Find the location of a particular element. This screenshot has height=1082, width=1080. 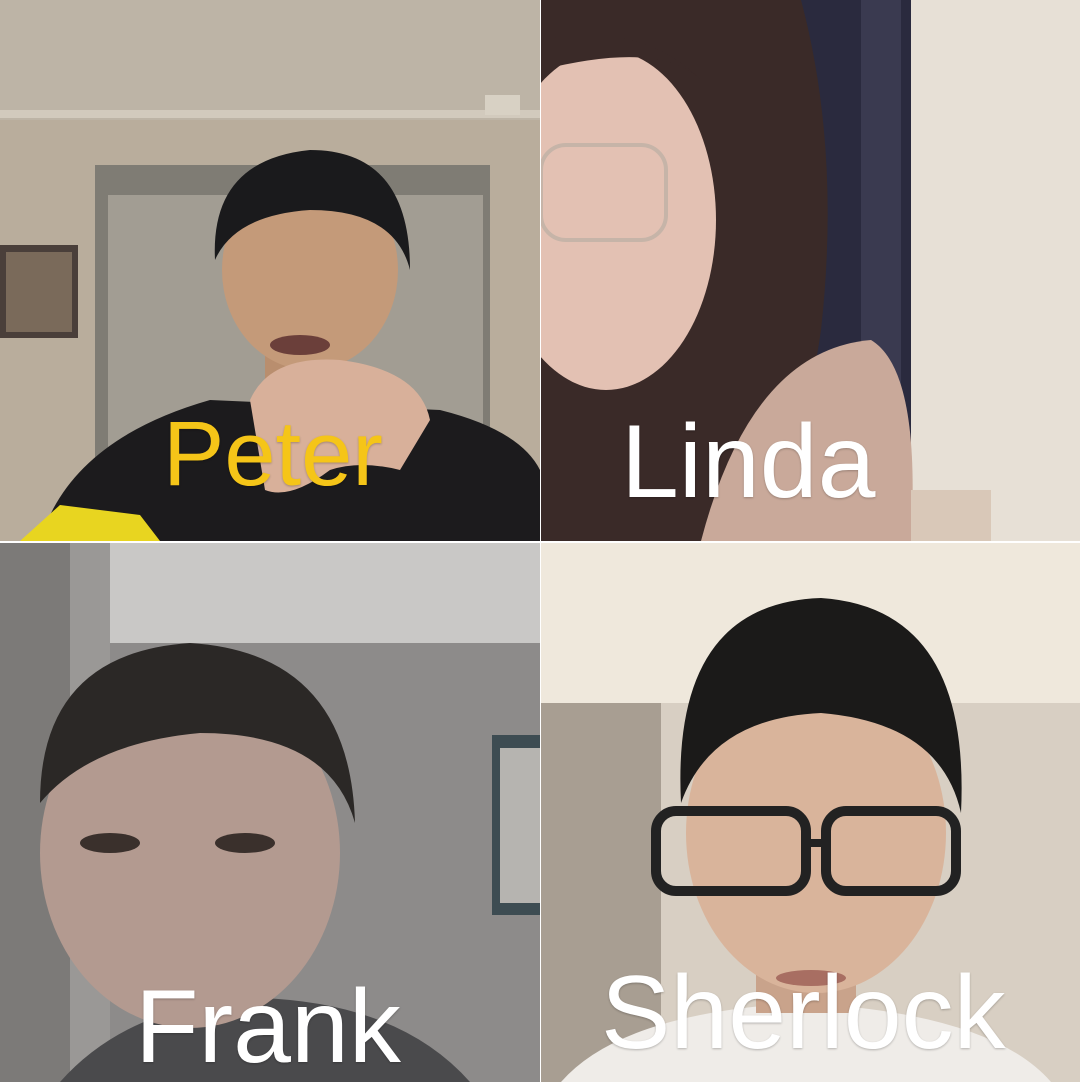

participant-name-peter: Peter is located at coordinates (273, 454).